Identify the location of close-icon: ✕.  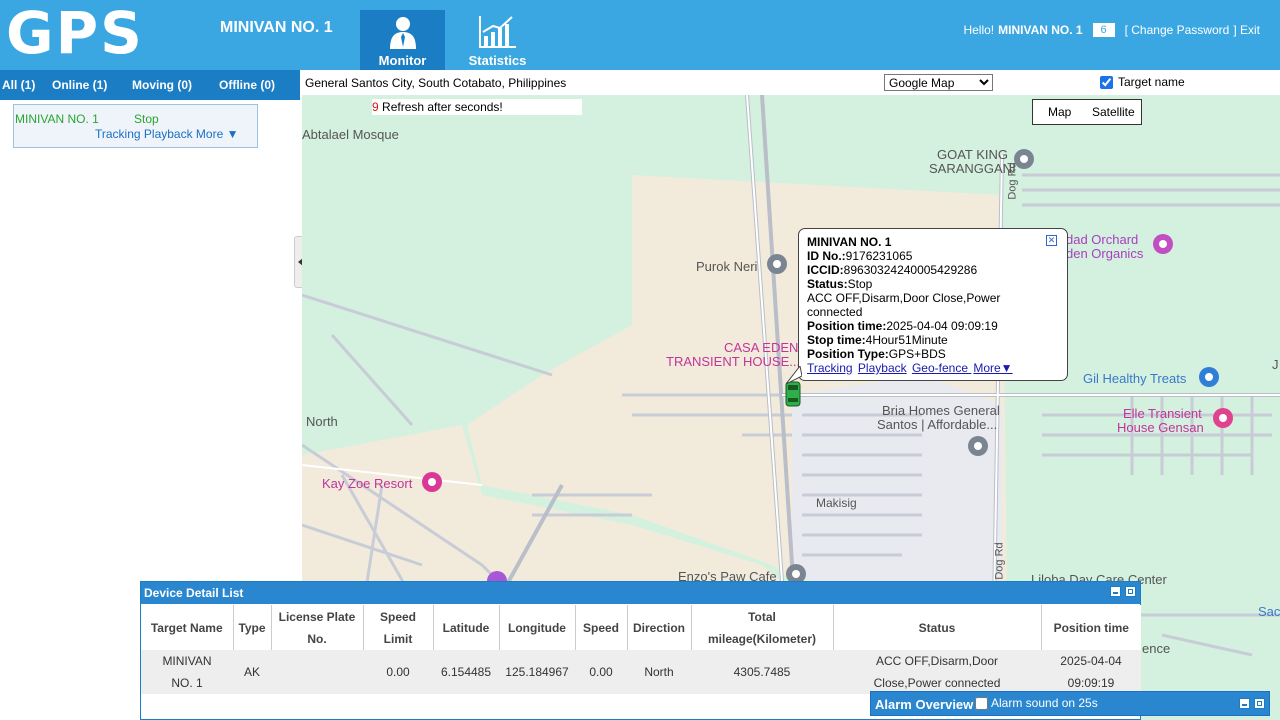
(1051, 240).